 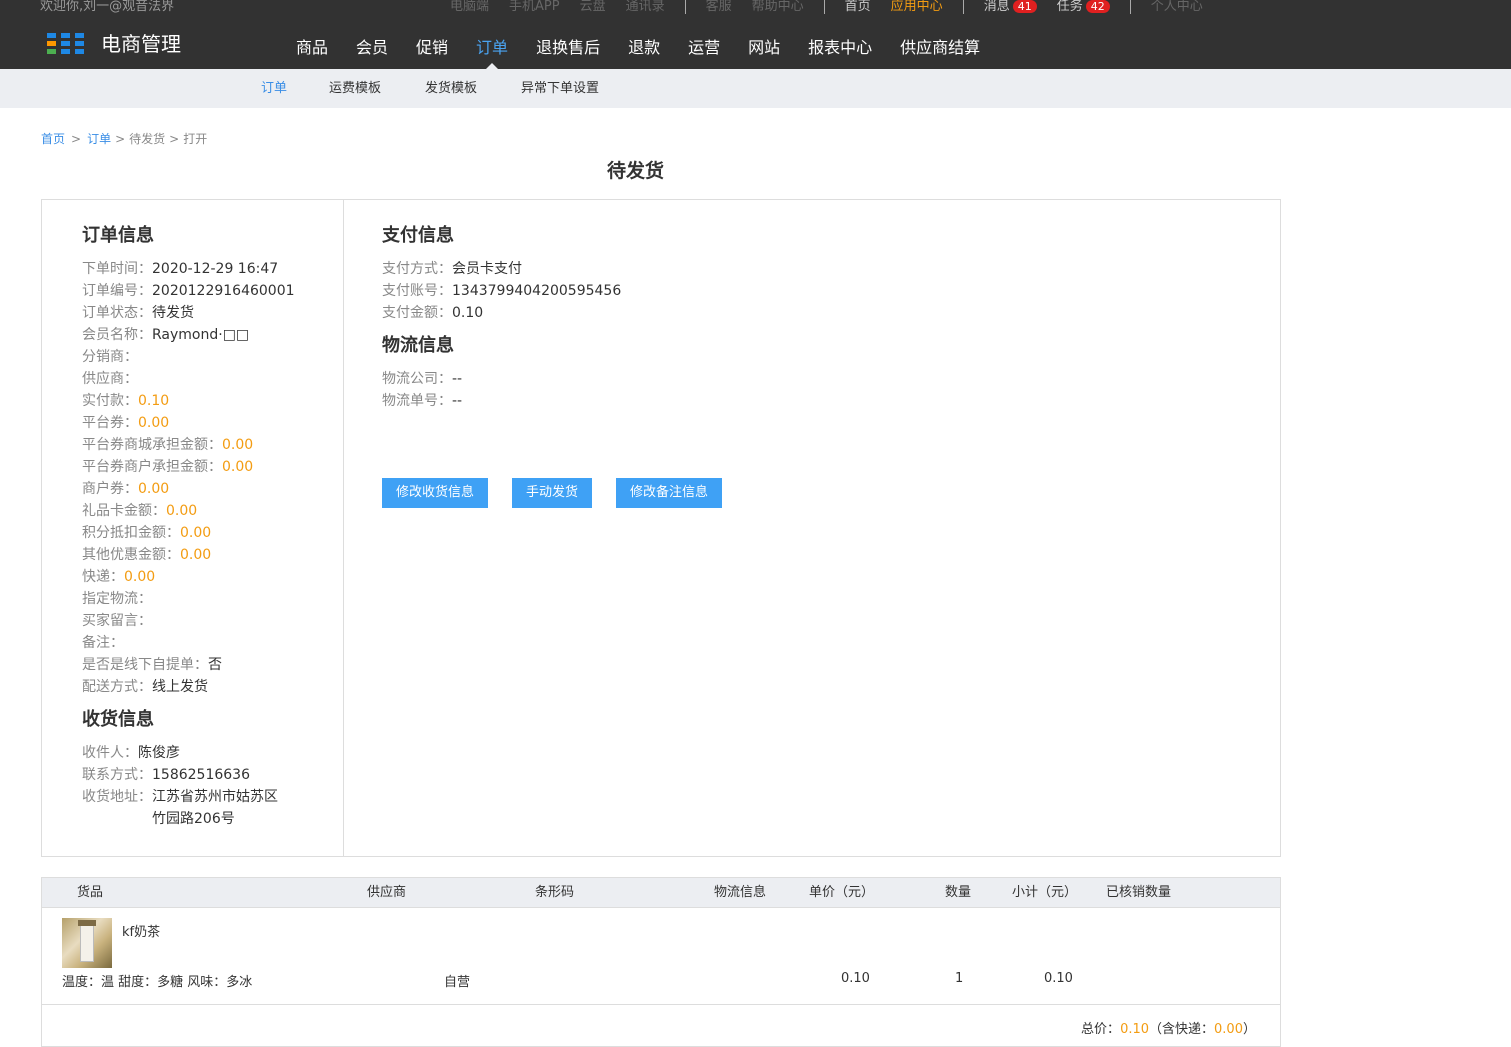 I want to click on main-nav-item: 报表中心, so click(x=840, y=49).